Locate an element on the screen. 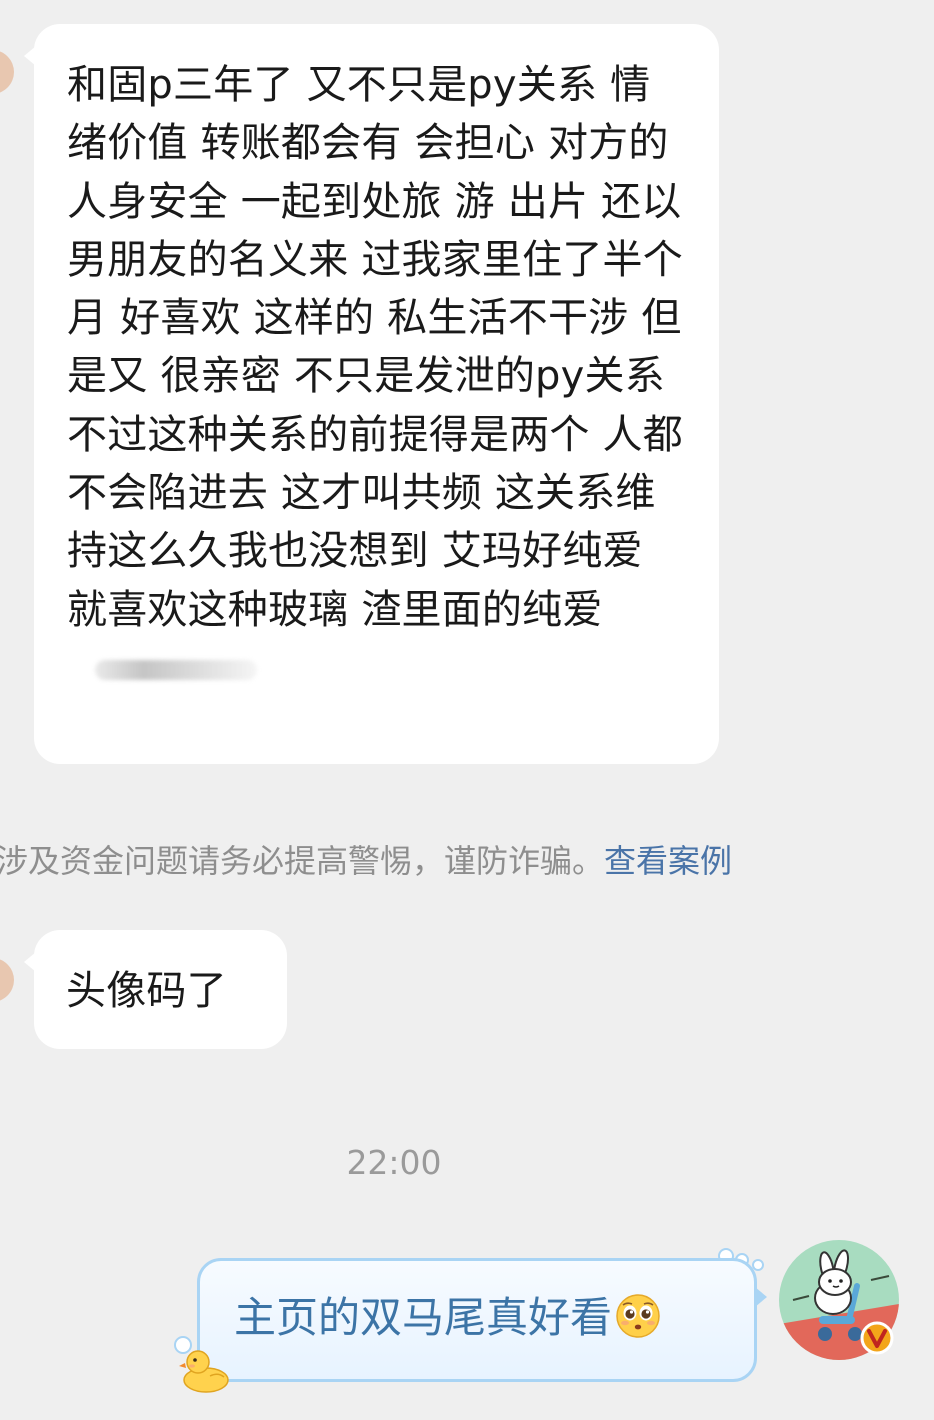 Image resolution: width=934 pixels, height=1420 pixels. outgoing-message-bubble: 主页的双马尾真好看 is located at coordinates (482, 1320).